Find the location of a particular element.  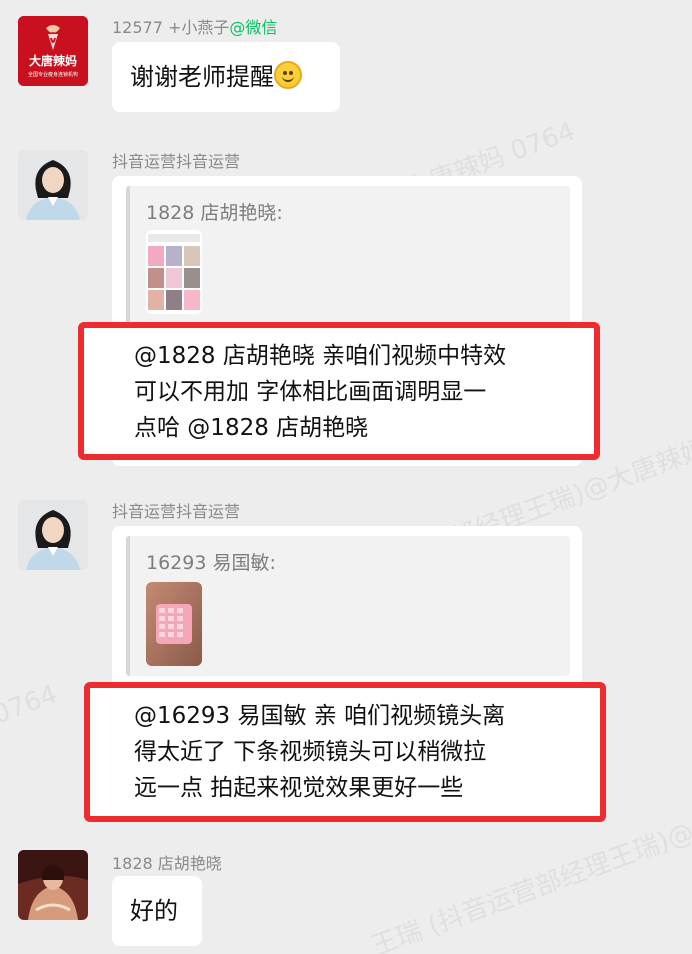

sender-name: 1828 店胡艳晓 is located at coordinates (167, 863).